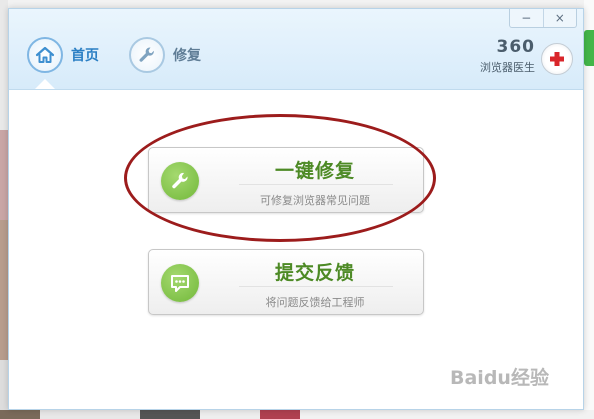  I want to click on background-page-left, so click(4, 209).